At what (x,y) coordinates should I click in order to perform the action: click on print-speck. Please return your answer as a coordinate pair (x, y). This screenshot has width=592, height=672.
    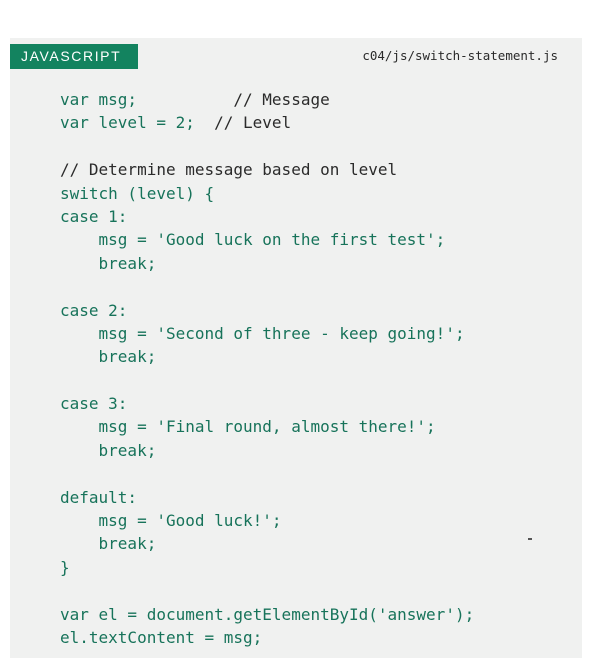
    Looking at the image, I should click on (530, 539).